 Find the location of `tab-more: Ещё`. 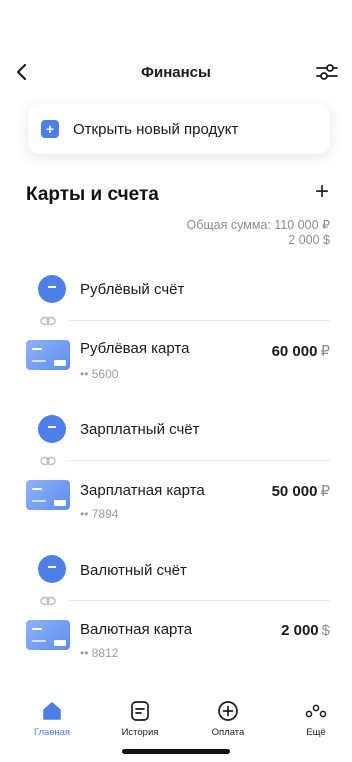

tab-more: Ещё is located at coordinates (312, 714).